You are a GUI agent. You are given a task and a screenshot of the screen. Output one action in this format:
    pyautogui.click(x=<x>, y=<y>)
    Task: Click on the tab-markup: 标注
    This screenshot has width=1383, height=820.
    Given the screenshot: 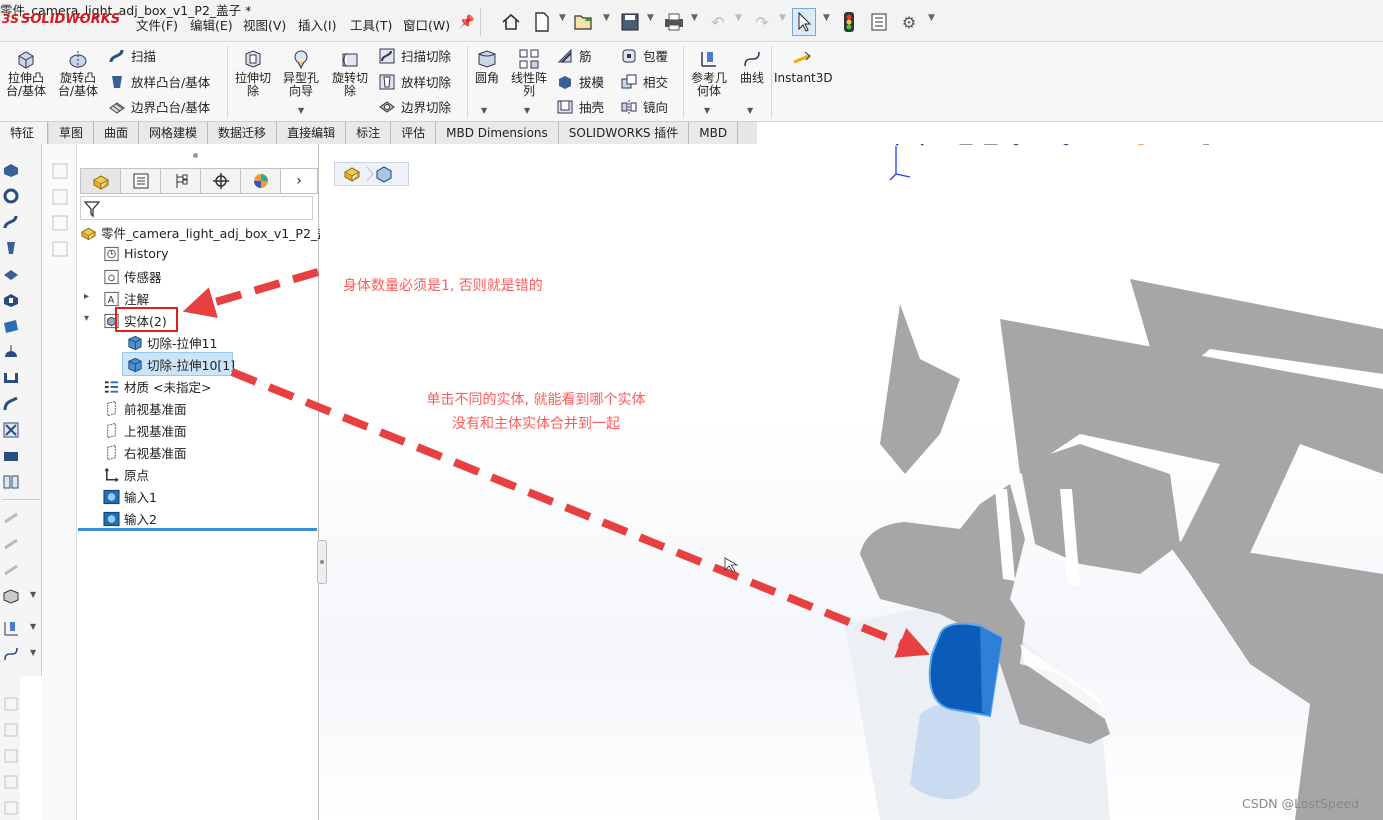 What is the action you would take?
    pyautogui.click(x=369, y=133)
    